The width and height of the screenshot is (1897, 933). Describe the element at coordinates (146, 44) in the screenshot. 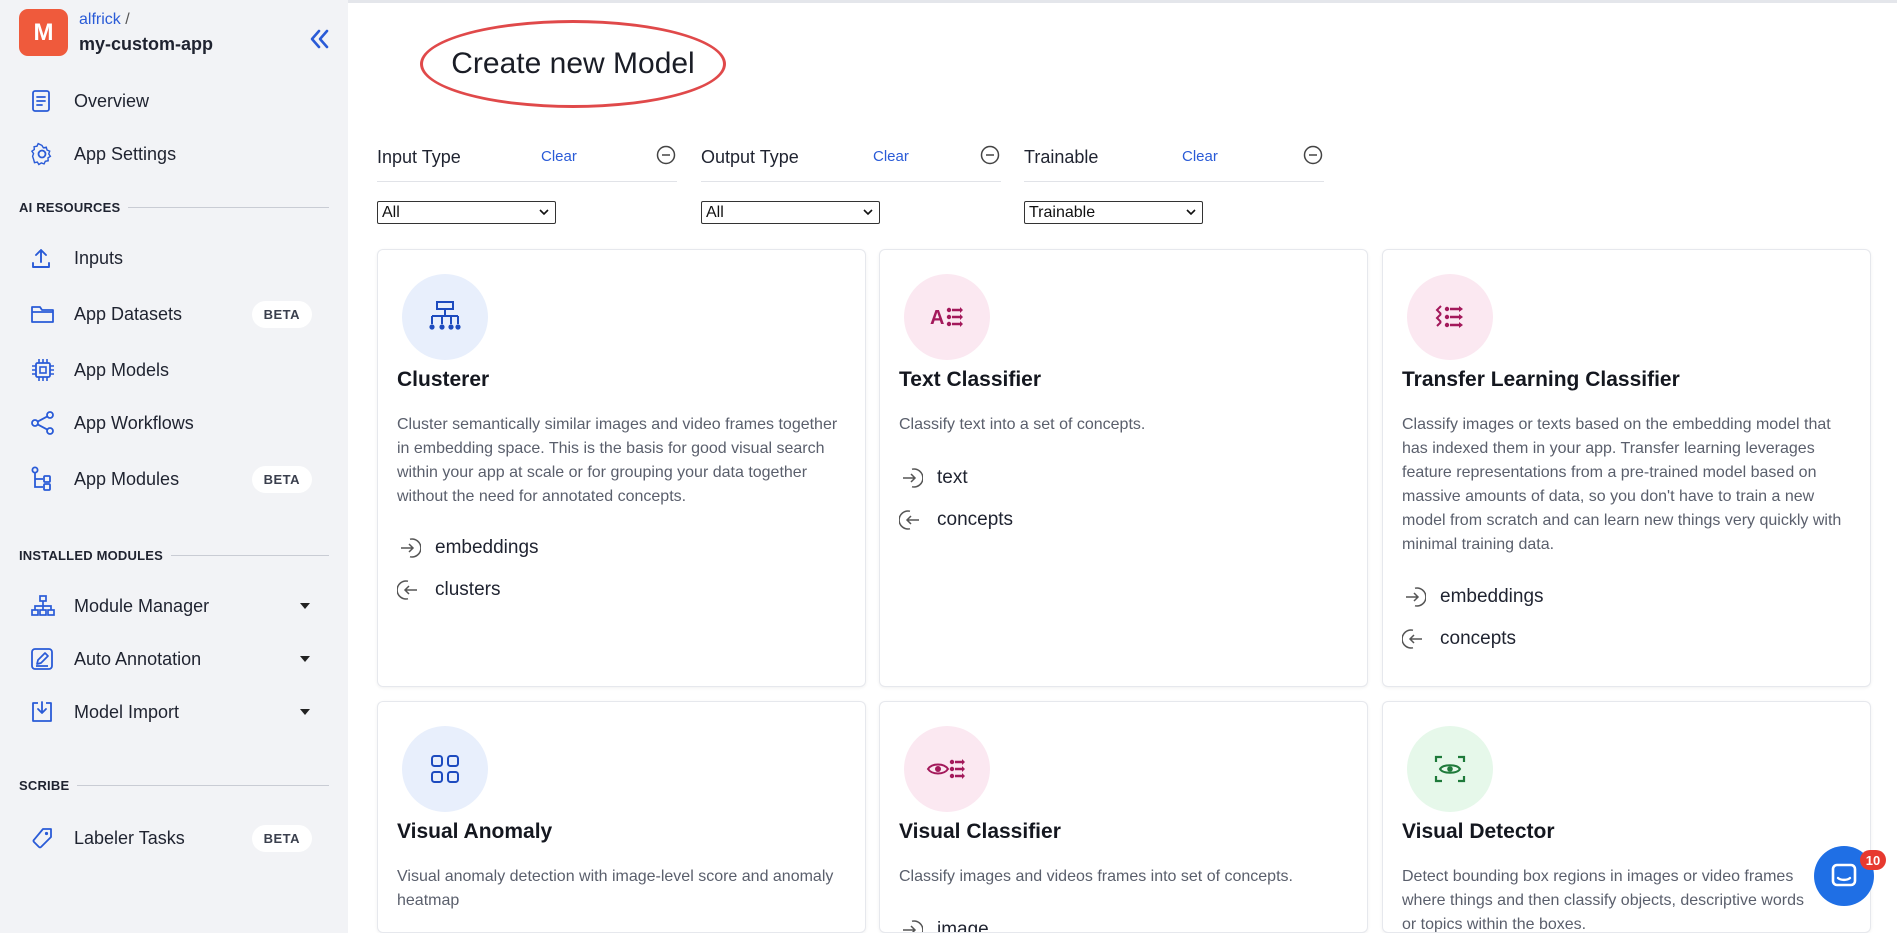

I see `app-name: my-custom-app` at that location.